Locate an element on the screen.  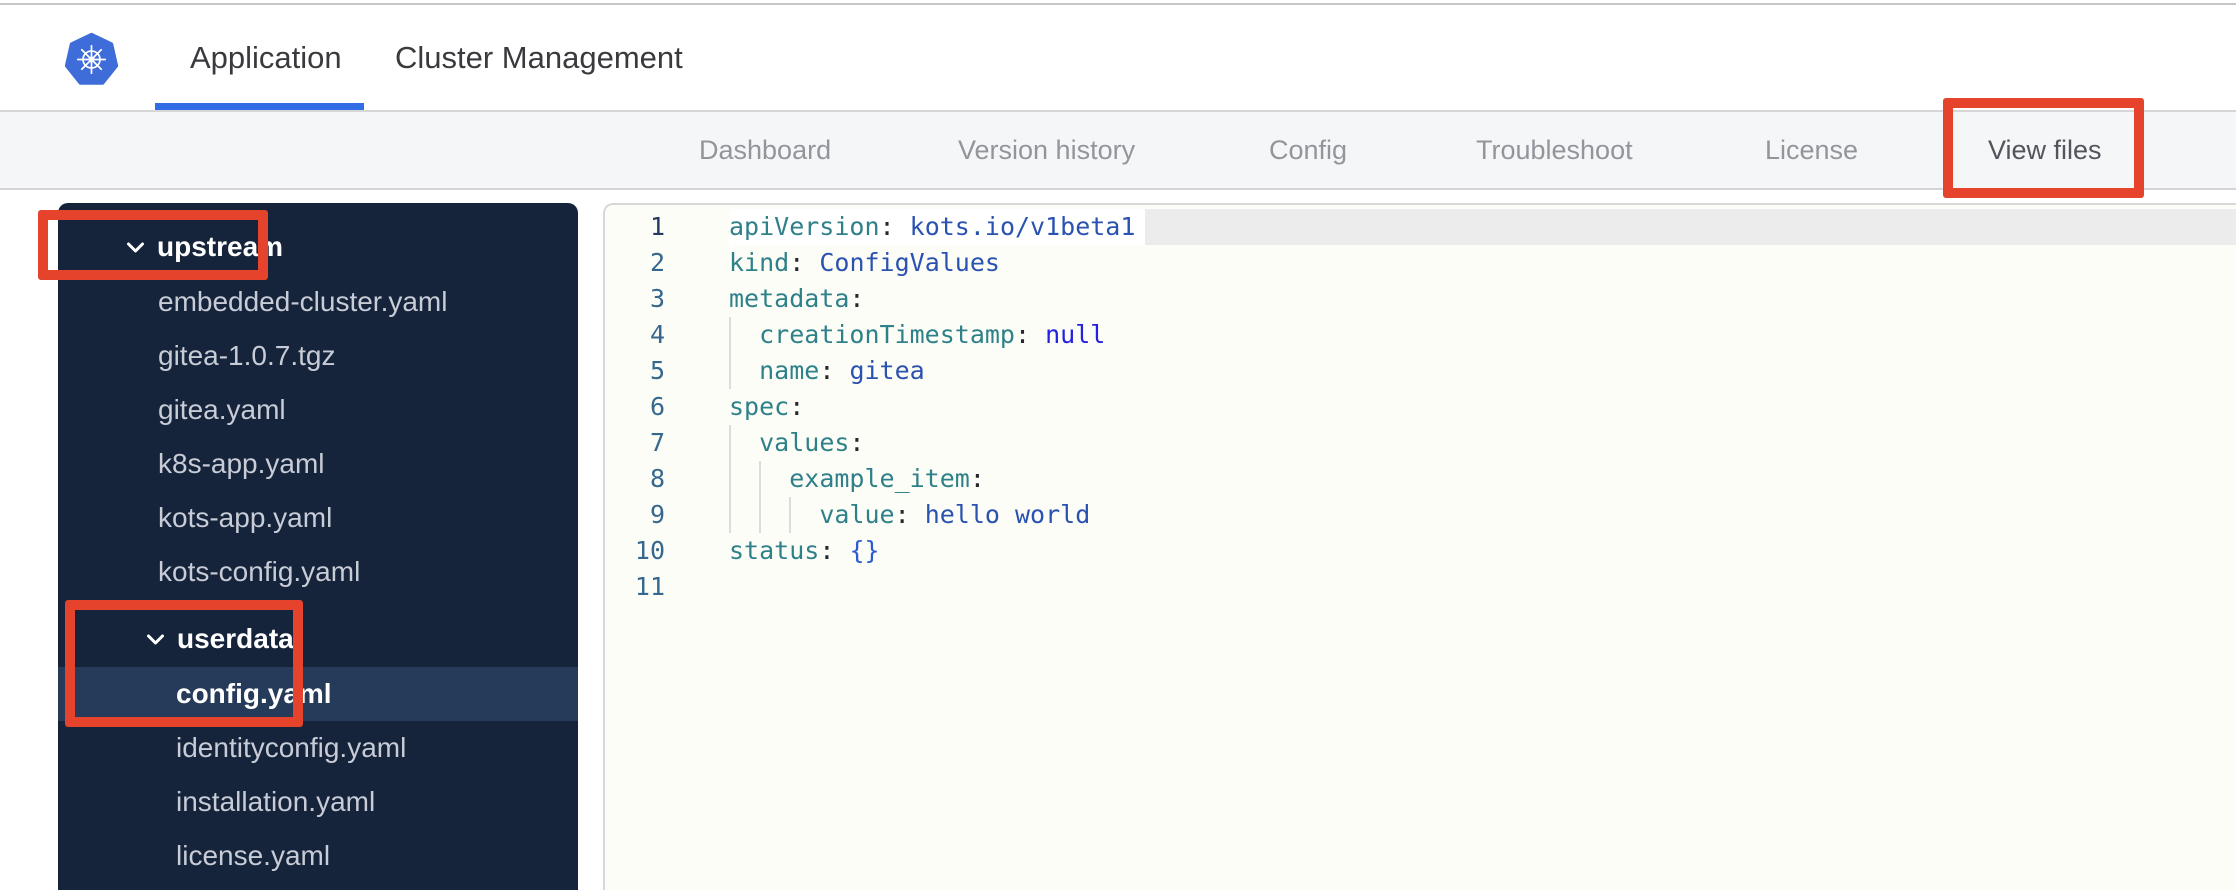
file-item-gitea-1-0-7-tgz: gitea-1.0.7.tgz is located at coordinates (318, 356).